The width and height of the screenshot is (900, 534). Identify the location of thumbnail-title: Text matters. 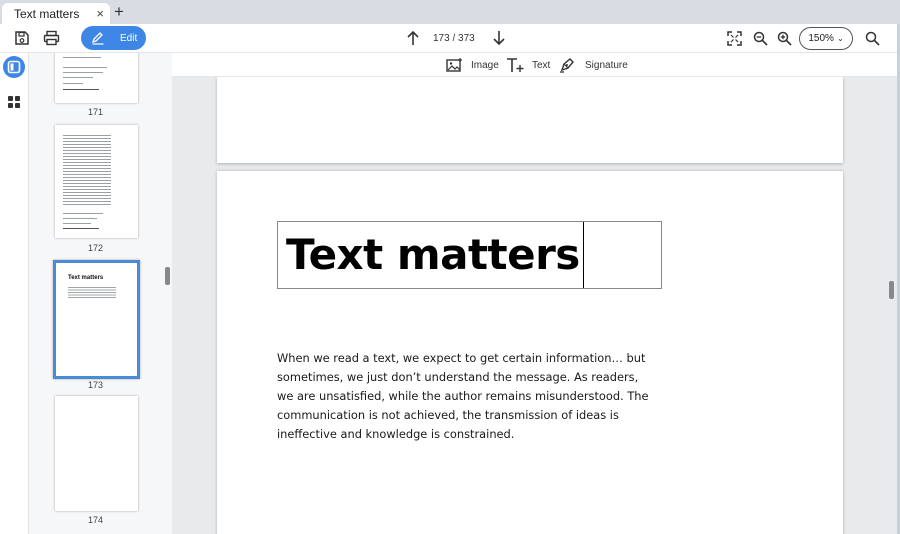
(86, 278).